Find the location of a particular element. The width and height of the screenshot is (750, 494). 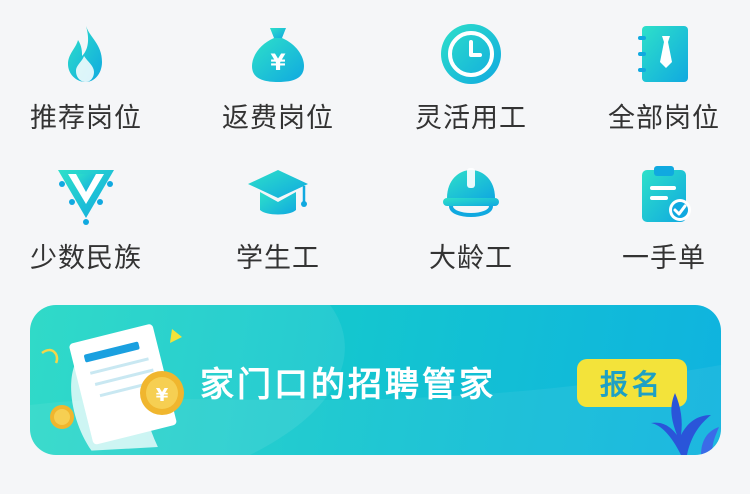

category-all-jobs: 全部岗位 is located at coordinates (660, 82).